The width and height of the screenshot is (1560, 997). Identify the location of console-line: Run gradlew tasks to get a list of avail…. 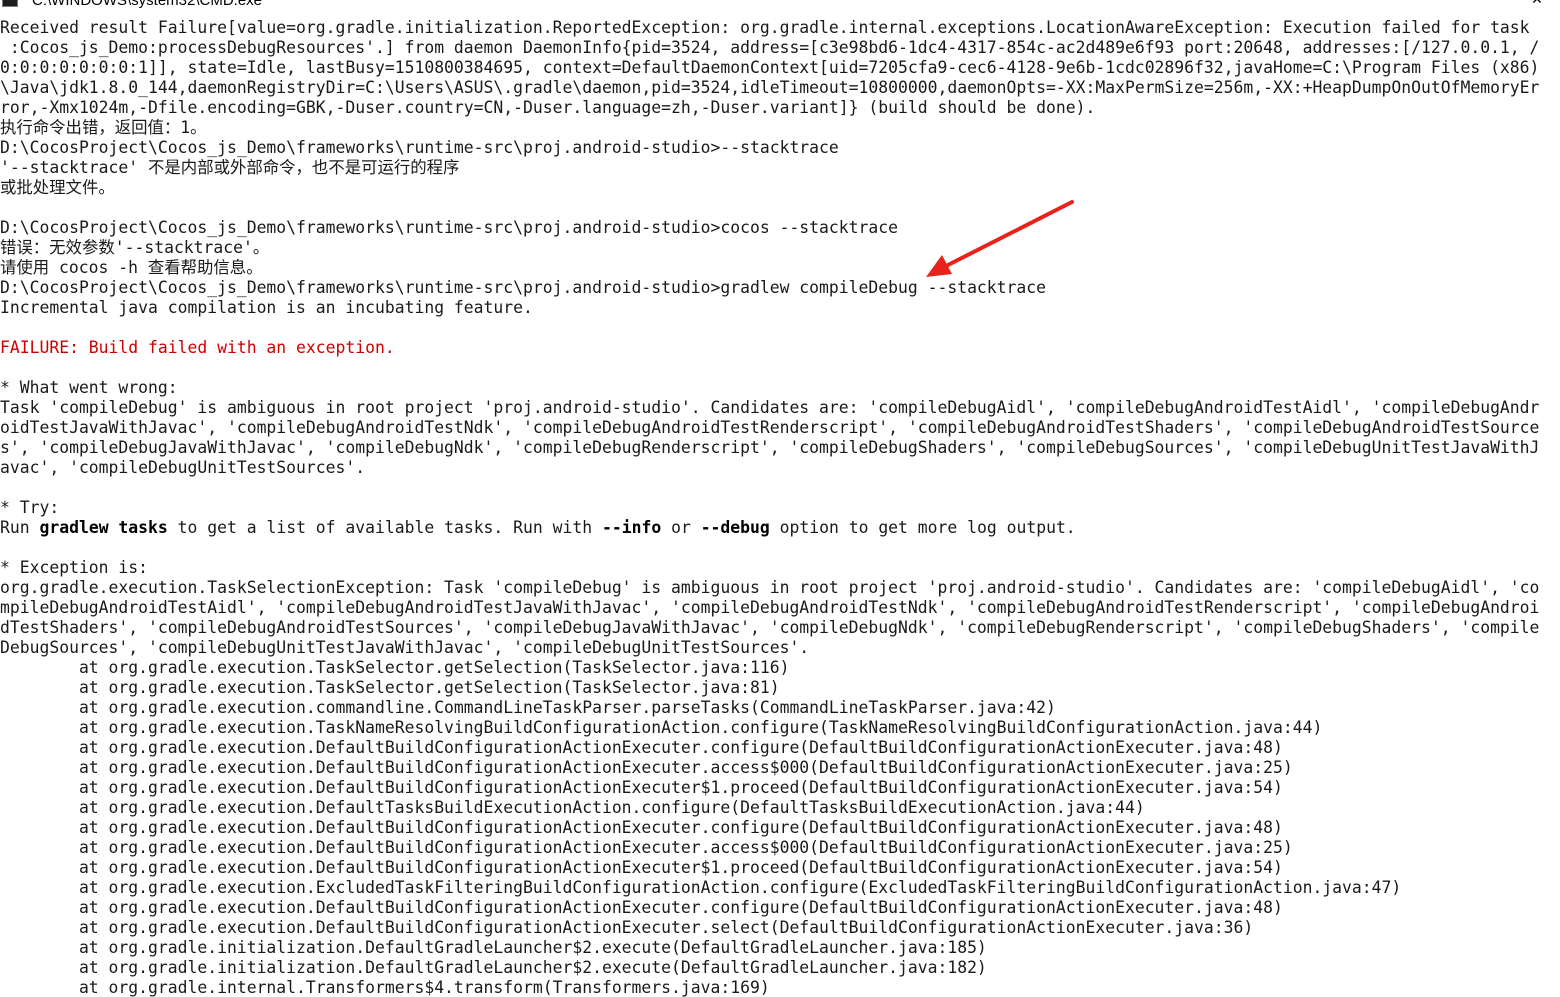
(780, 528).